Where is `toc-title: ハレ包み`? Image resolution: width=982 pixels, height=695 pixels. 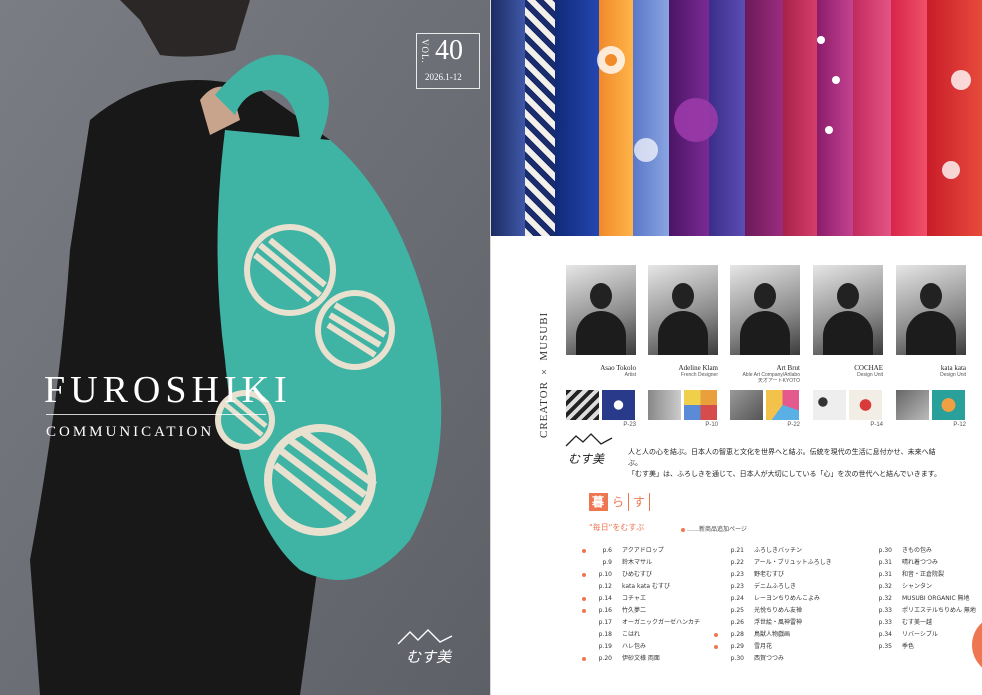
toc-title: ハレ包み is located at coordinates (634, 646).